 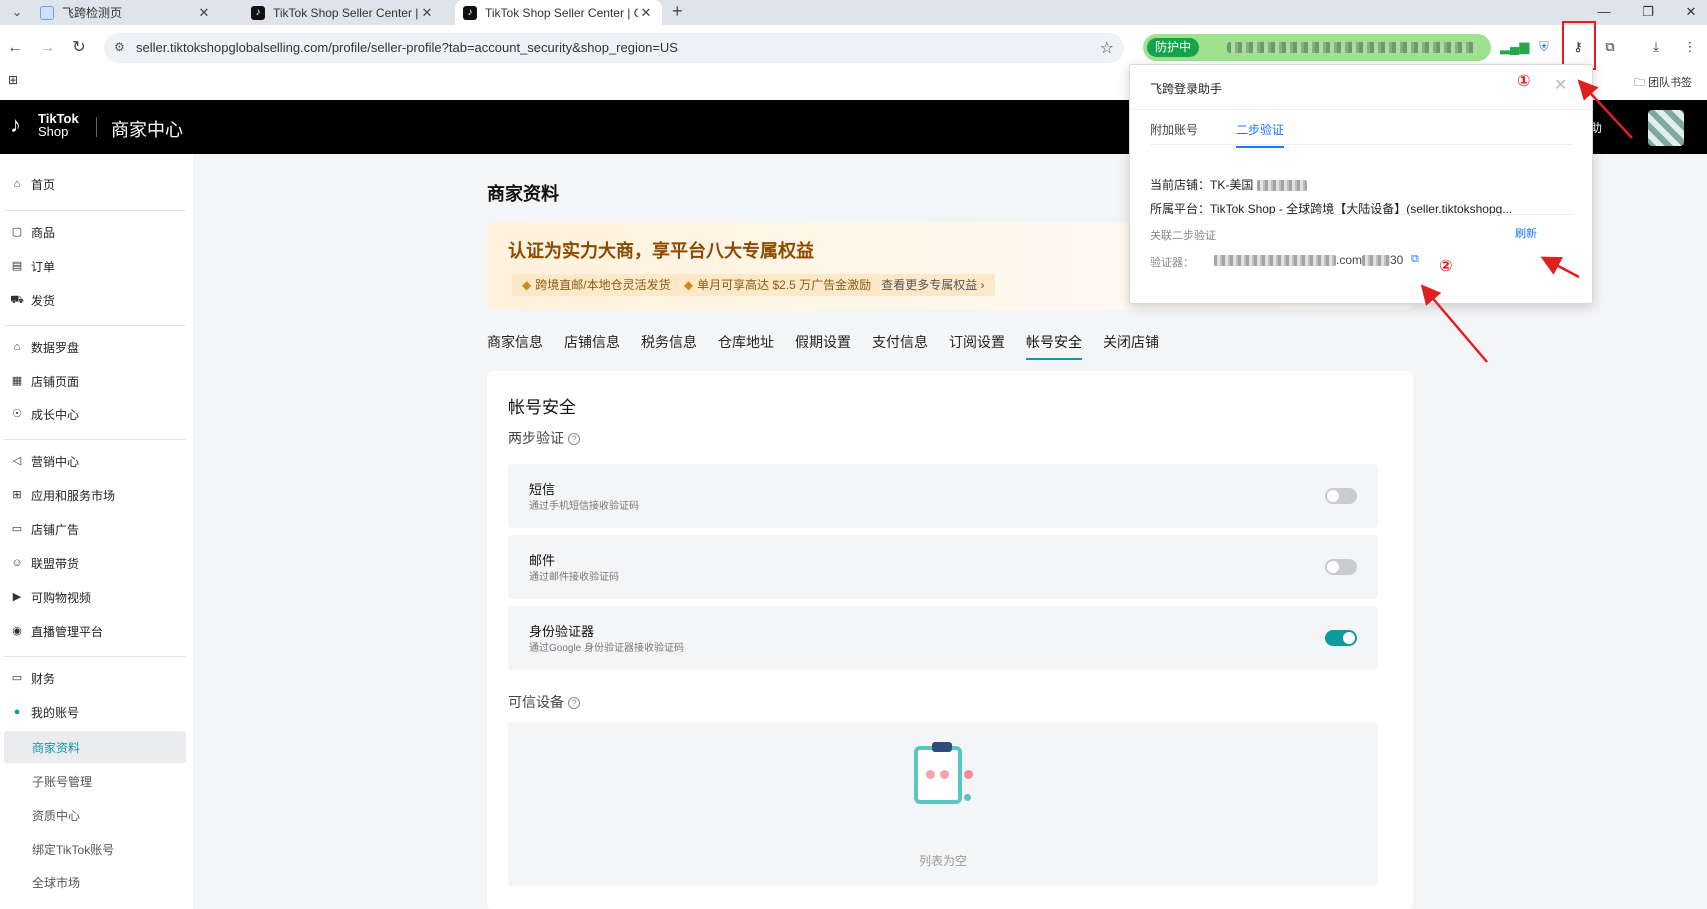 What do you see at coordinates (56, 882) in the screenshot?
I see `sidebar-sub-item: 全球市场` at bounding box center [56, 882].